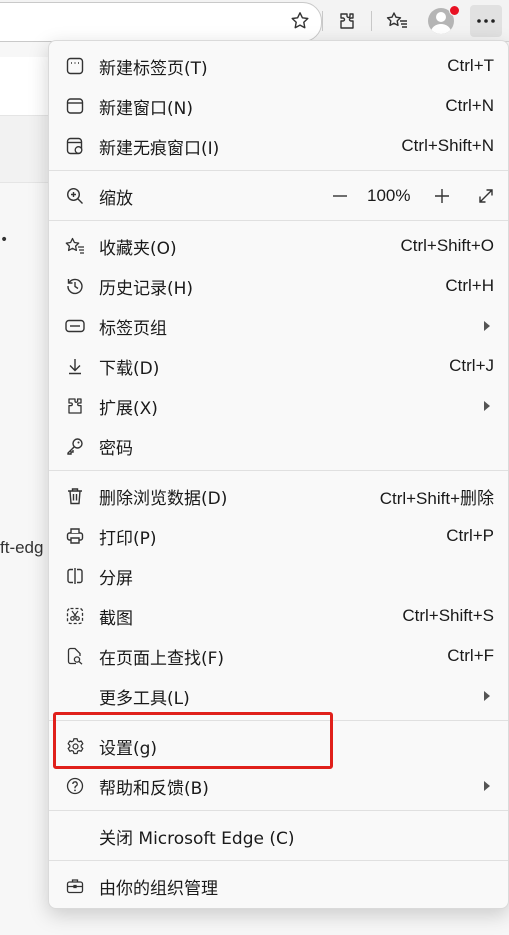  I want to click on new-tab-icon, so click(75, 66).